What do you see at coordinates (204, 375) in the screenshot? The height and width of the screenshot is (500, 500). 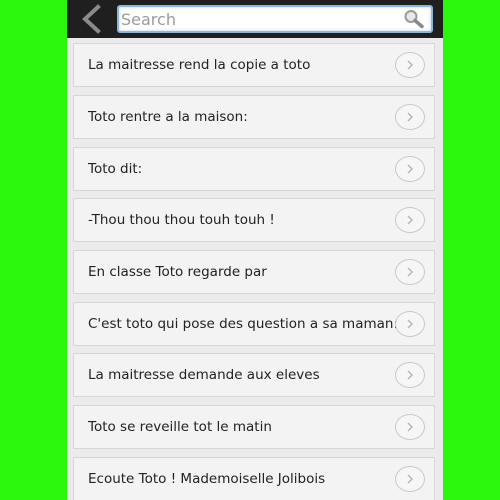 I see `list-item-label: La maitresse demande aux eleves` at bounding box center [204, 375].